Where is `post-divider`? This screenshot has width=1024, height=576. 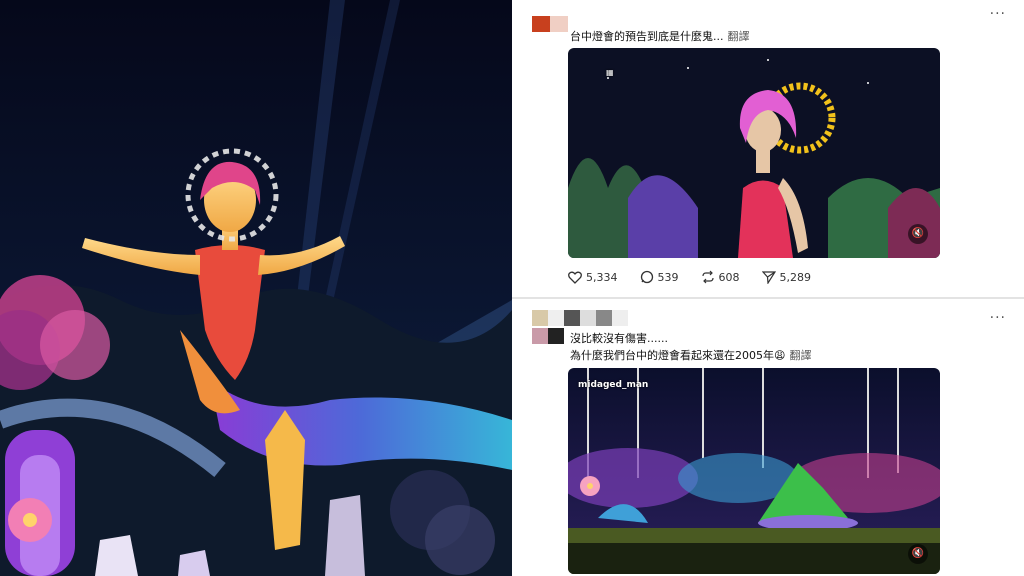 post-divider is located at coordinates (768, 298).